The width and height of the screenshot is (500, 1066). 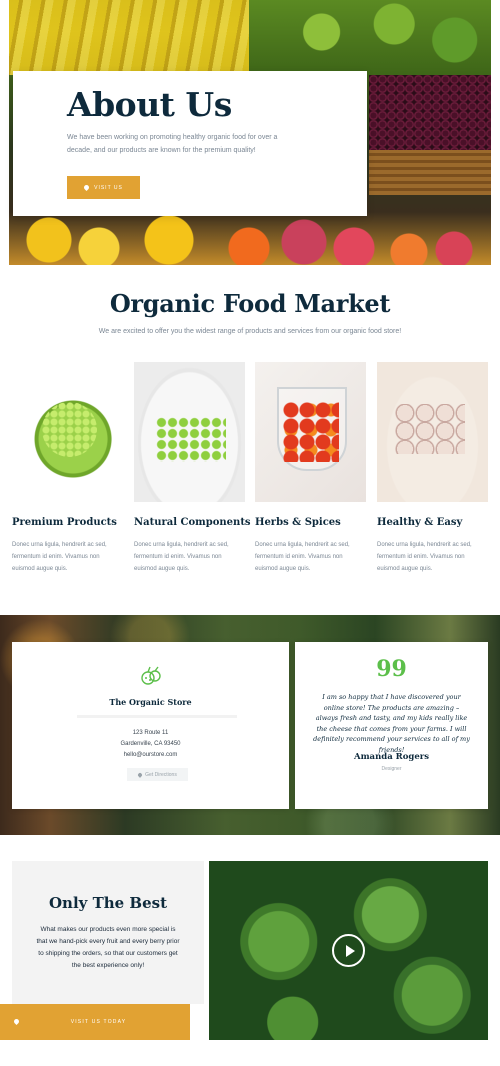 What do you see at coordinates (150, 702) in the screenshot?
I see `store-name: The Organic Store` at bounding box center [150, 702].